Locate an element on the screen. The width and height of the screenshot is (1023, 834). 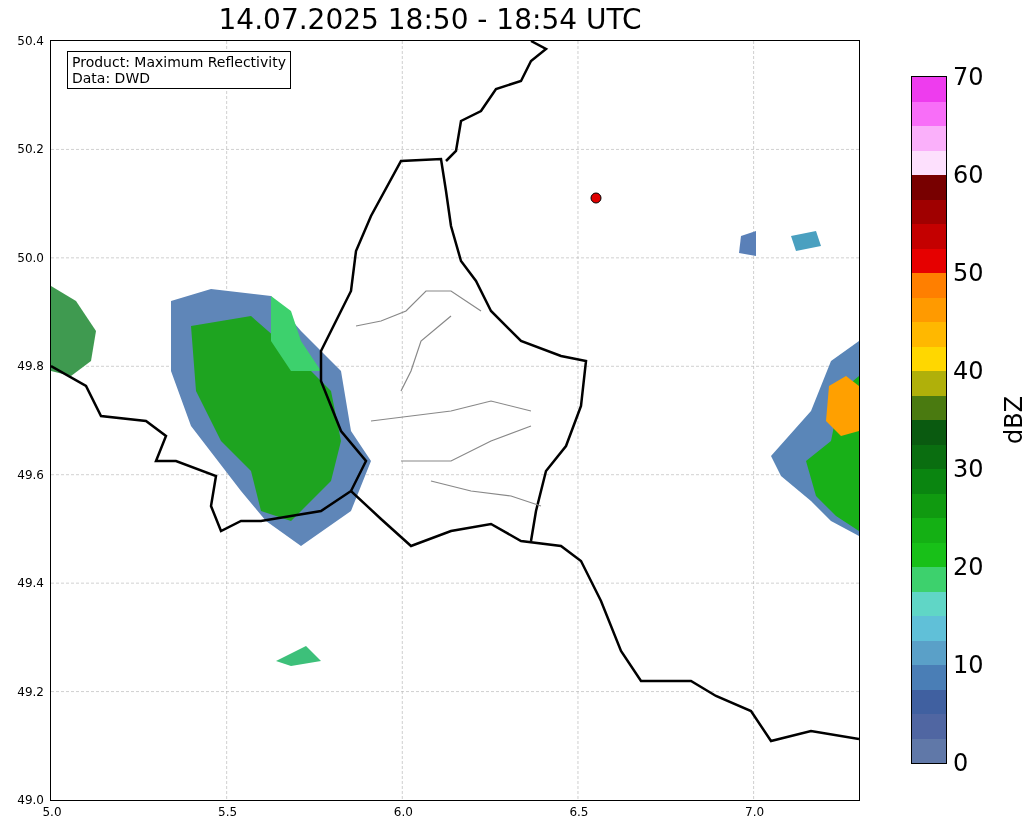
colorbar-tick-label: 70 is located at coordinates (968, 77).